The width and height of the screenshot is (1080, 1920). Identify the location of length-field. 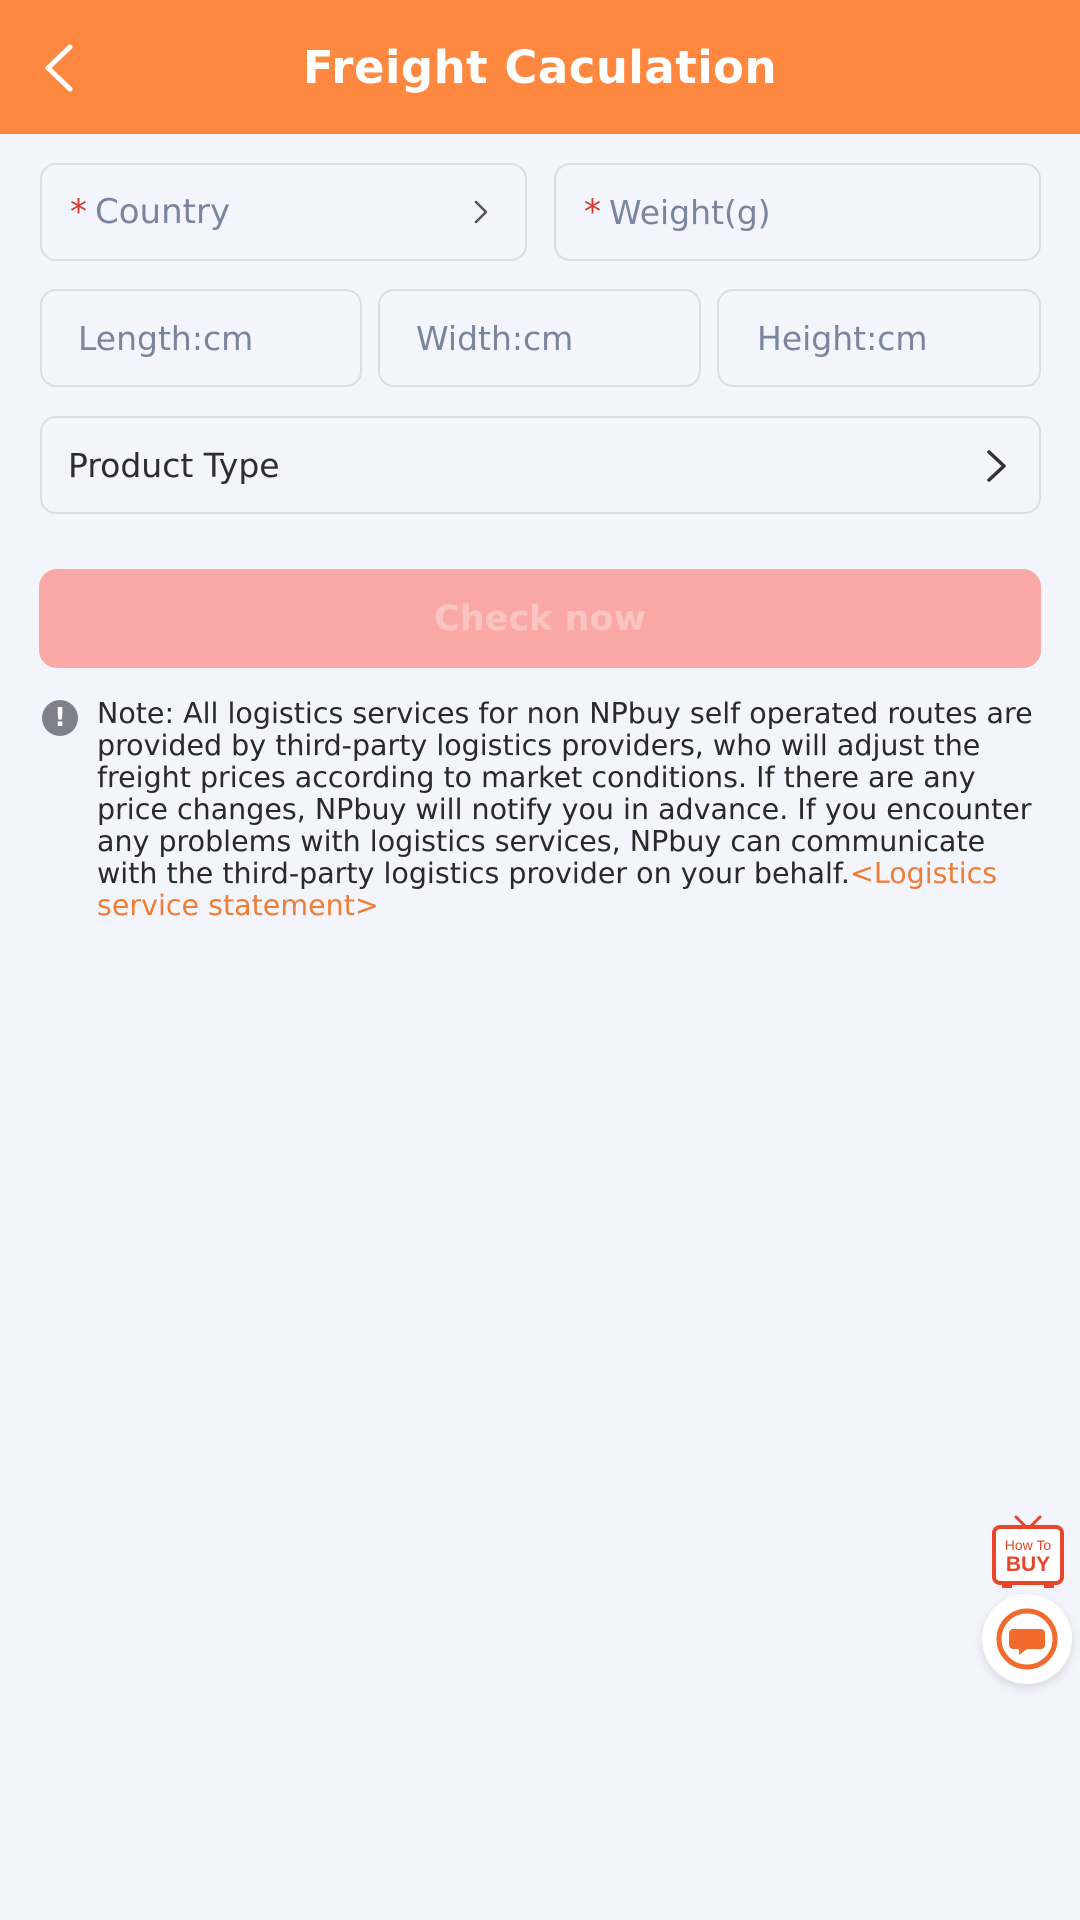
(201, 338).